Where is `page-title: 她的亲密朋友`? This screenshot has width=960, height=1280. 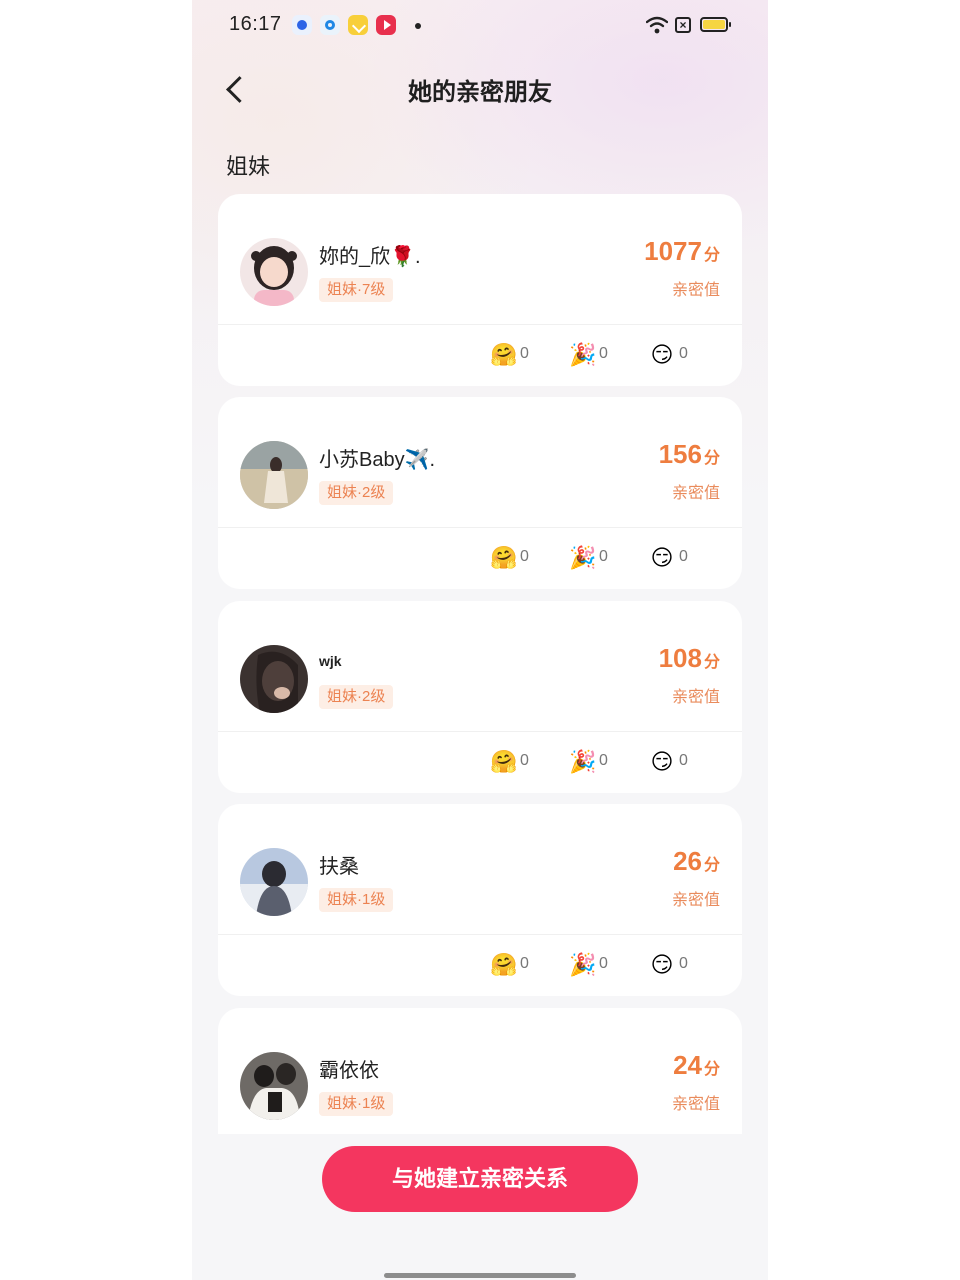 page-title: 她的亲密朋友 is located at coordinates (480, 92).